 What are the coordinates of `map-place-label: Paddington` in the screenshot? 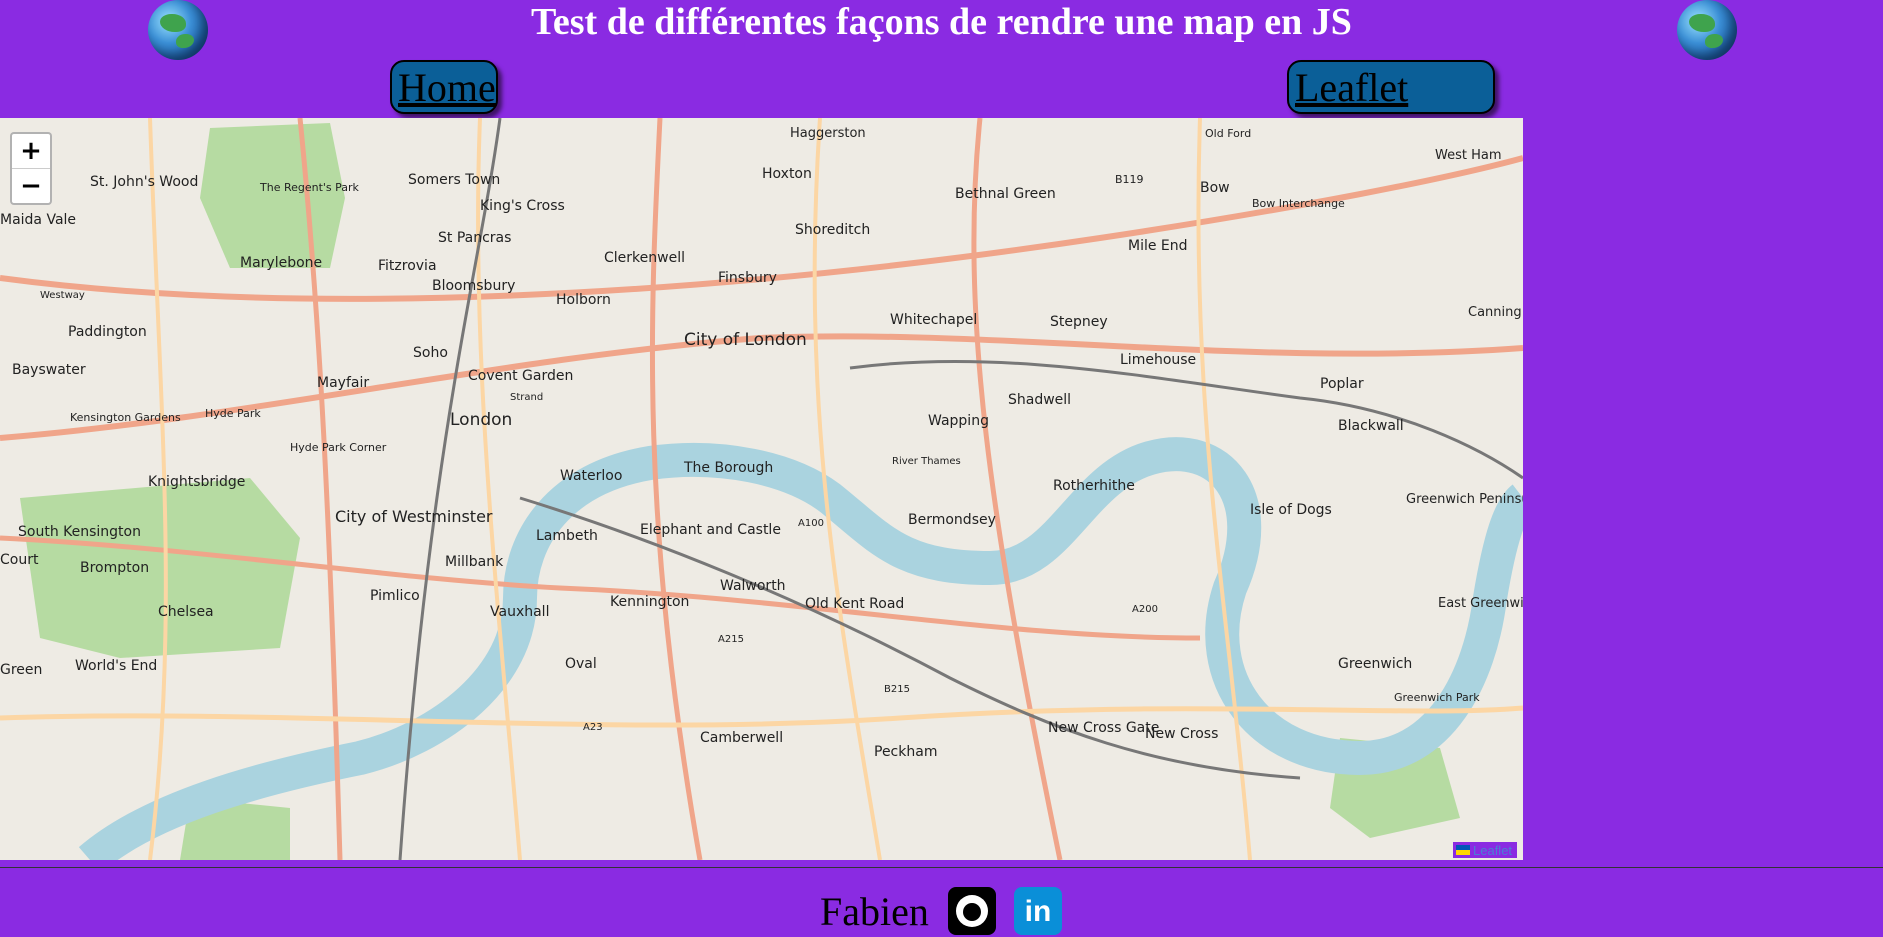 It's located at (107, 332).